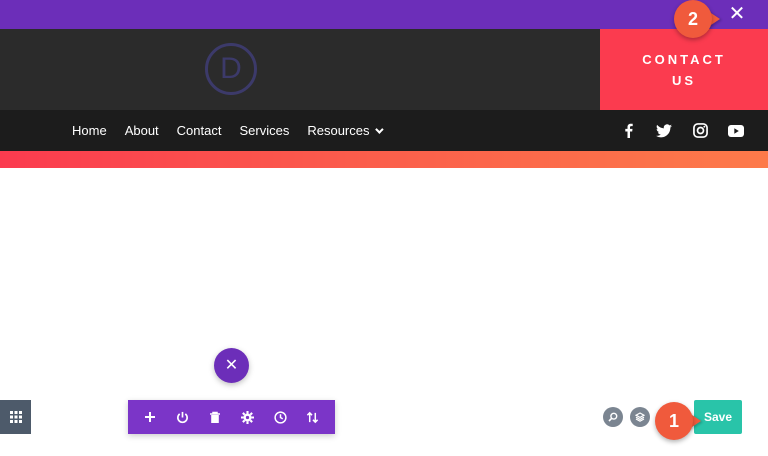 Image resolution: width=768 pixels, height=456 pixels. What do you see at coordinates (215, 417) in the screenshot?
I see `trash-icon` at bounding box center [215, 417].